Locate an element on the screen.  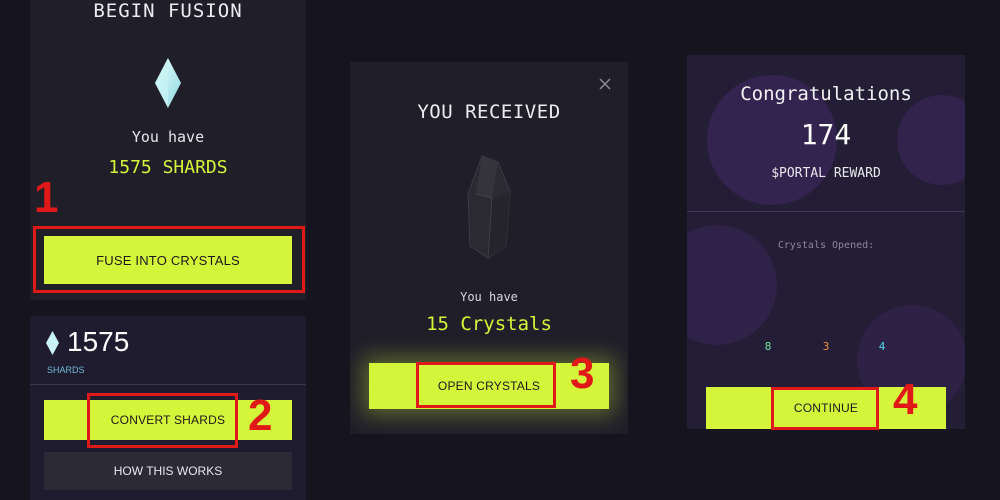
highlight-box-continue is located at coordinates (825, 408).